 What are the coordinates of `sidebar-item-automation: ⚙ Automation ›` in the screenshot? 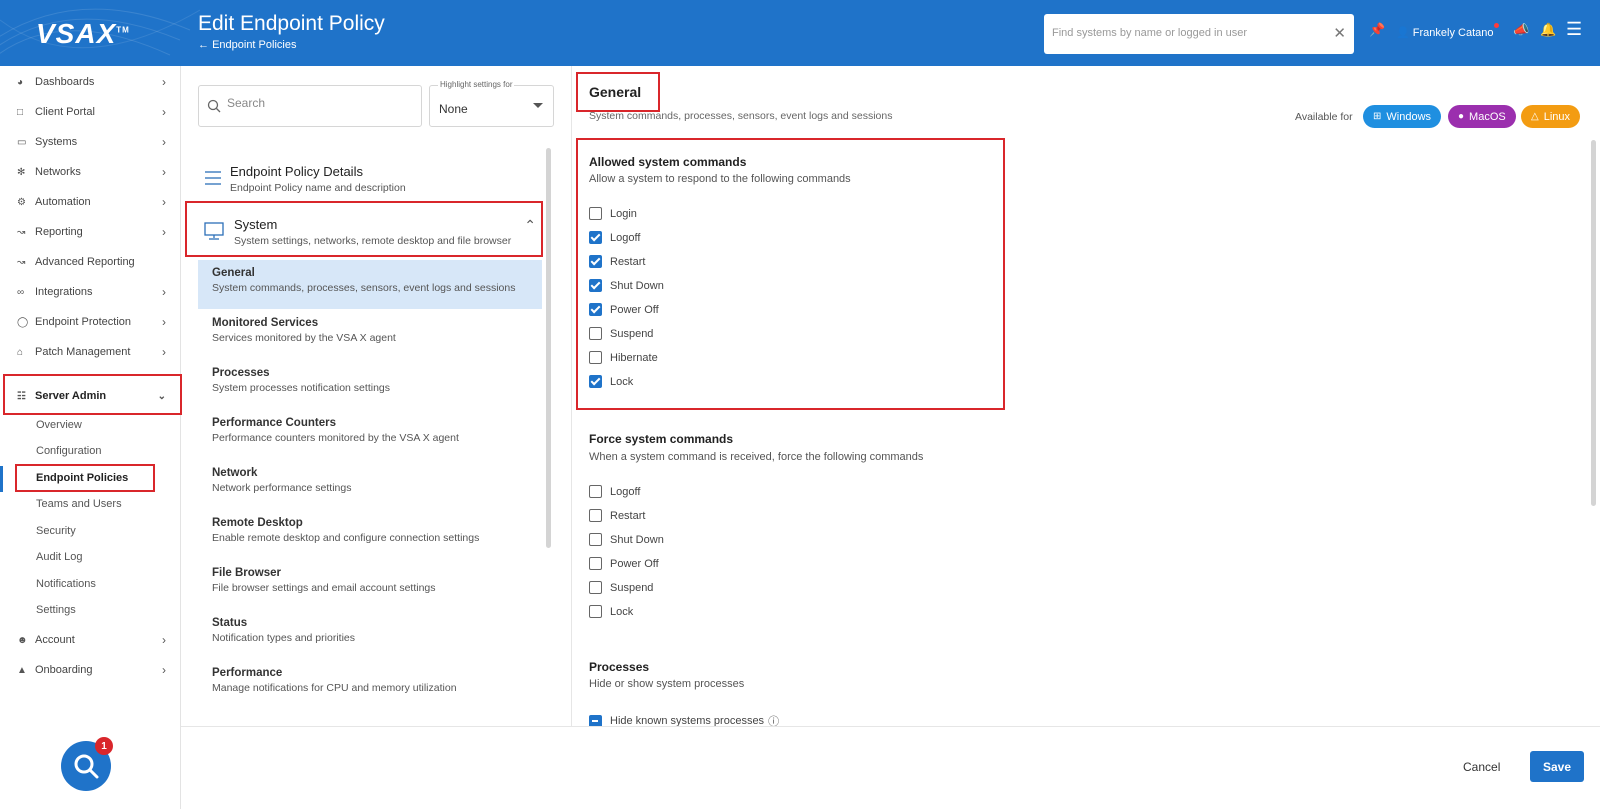 It's located at (90, 202).